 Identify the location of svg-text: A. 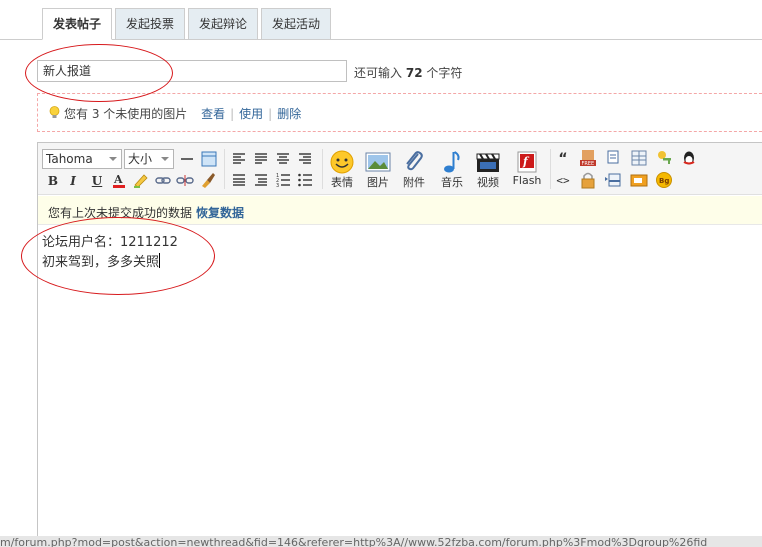
(118, 179).